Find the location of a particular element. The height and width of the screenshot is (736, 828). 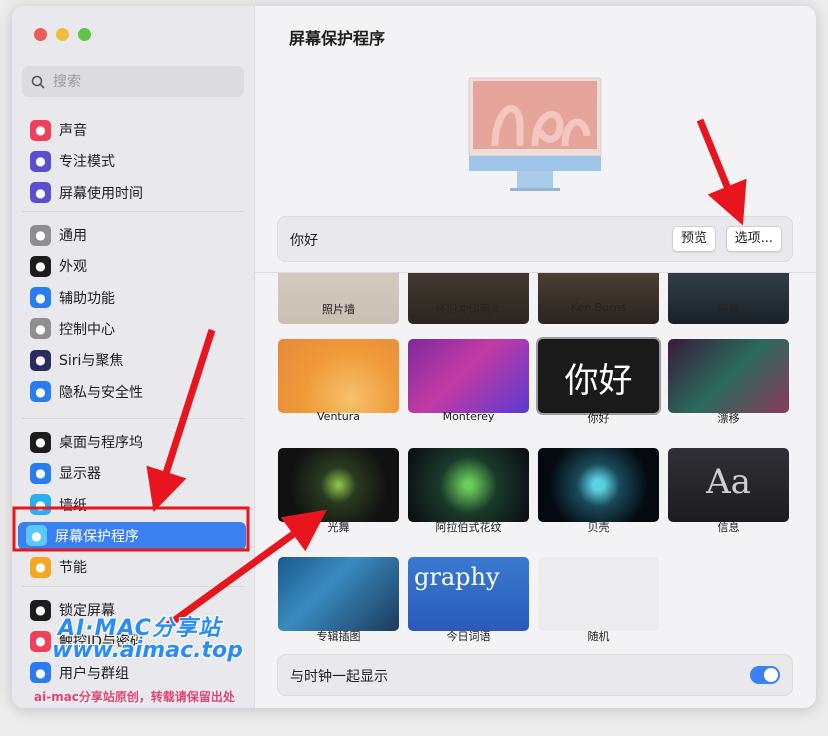

sidebar-item-label: 显示器 is located at coordinates (80, 474).